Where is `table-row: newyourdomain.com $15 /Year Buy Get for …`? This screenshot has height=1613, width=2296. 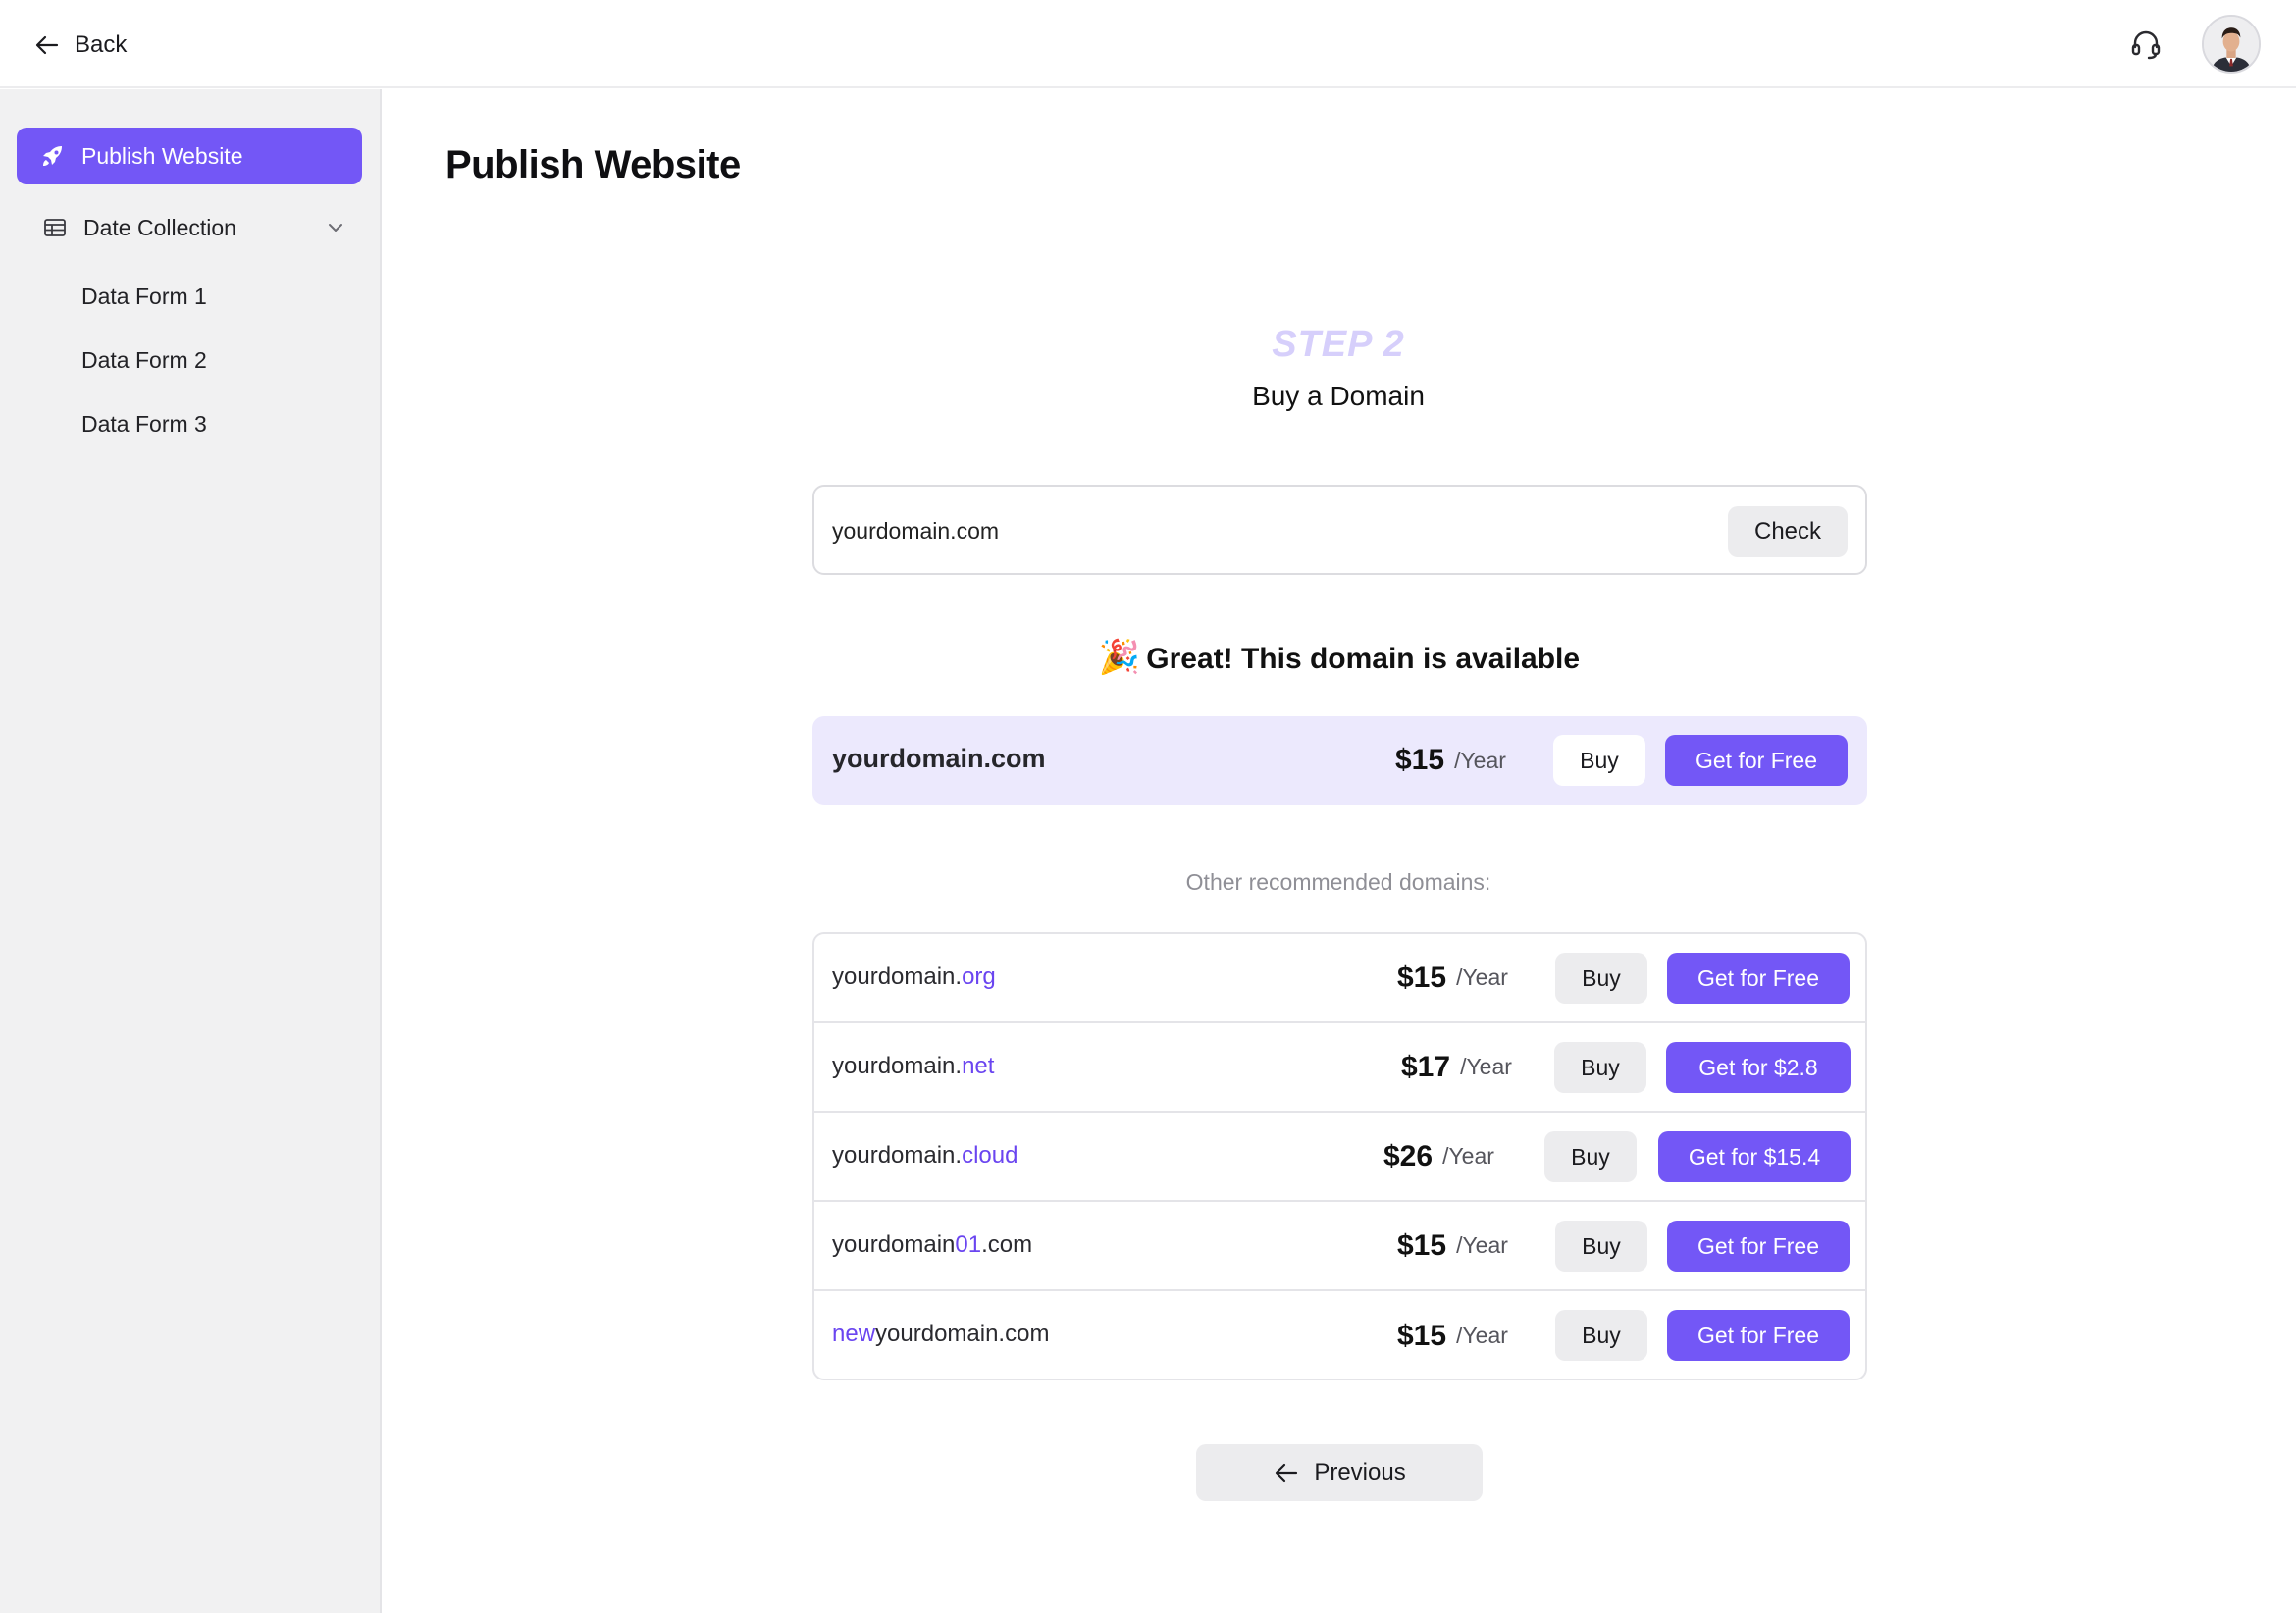
table-row: newyourdomain.com $15 /Year Buy Get for … is located at coordinates (1339, 1335).